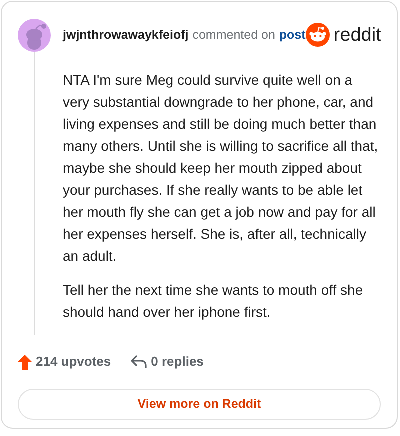  I want to click on reddit-logo-icon, so click(318, 35).